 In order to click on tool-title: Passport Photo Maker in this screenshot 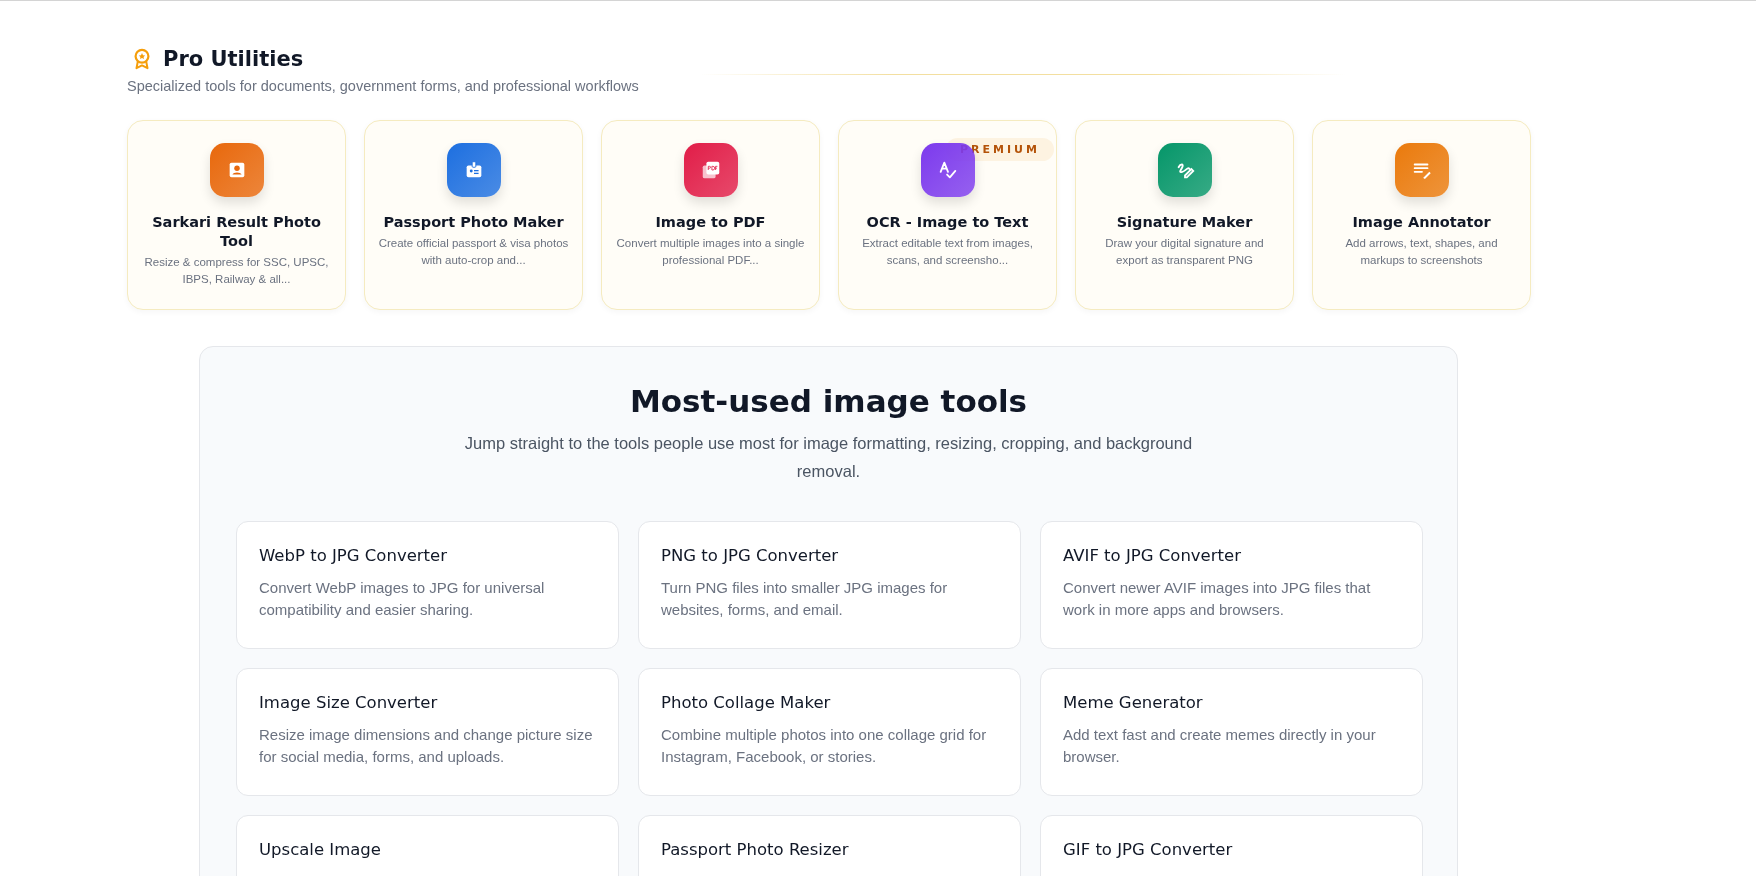, I will do `click(473, 222)`.